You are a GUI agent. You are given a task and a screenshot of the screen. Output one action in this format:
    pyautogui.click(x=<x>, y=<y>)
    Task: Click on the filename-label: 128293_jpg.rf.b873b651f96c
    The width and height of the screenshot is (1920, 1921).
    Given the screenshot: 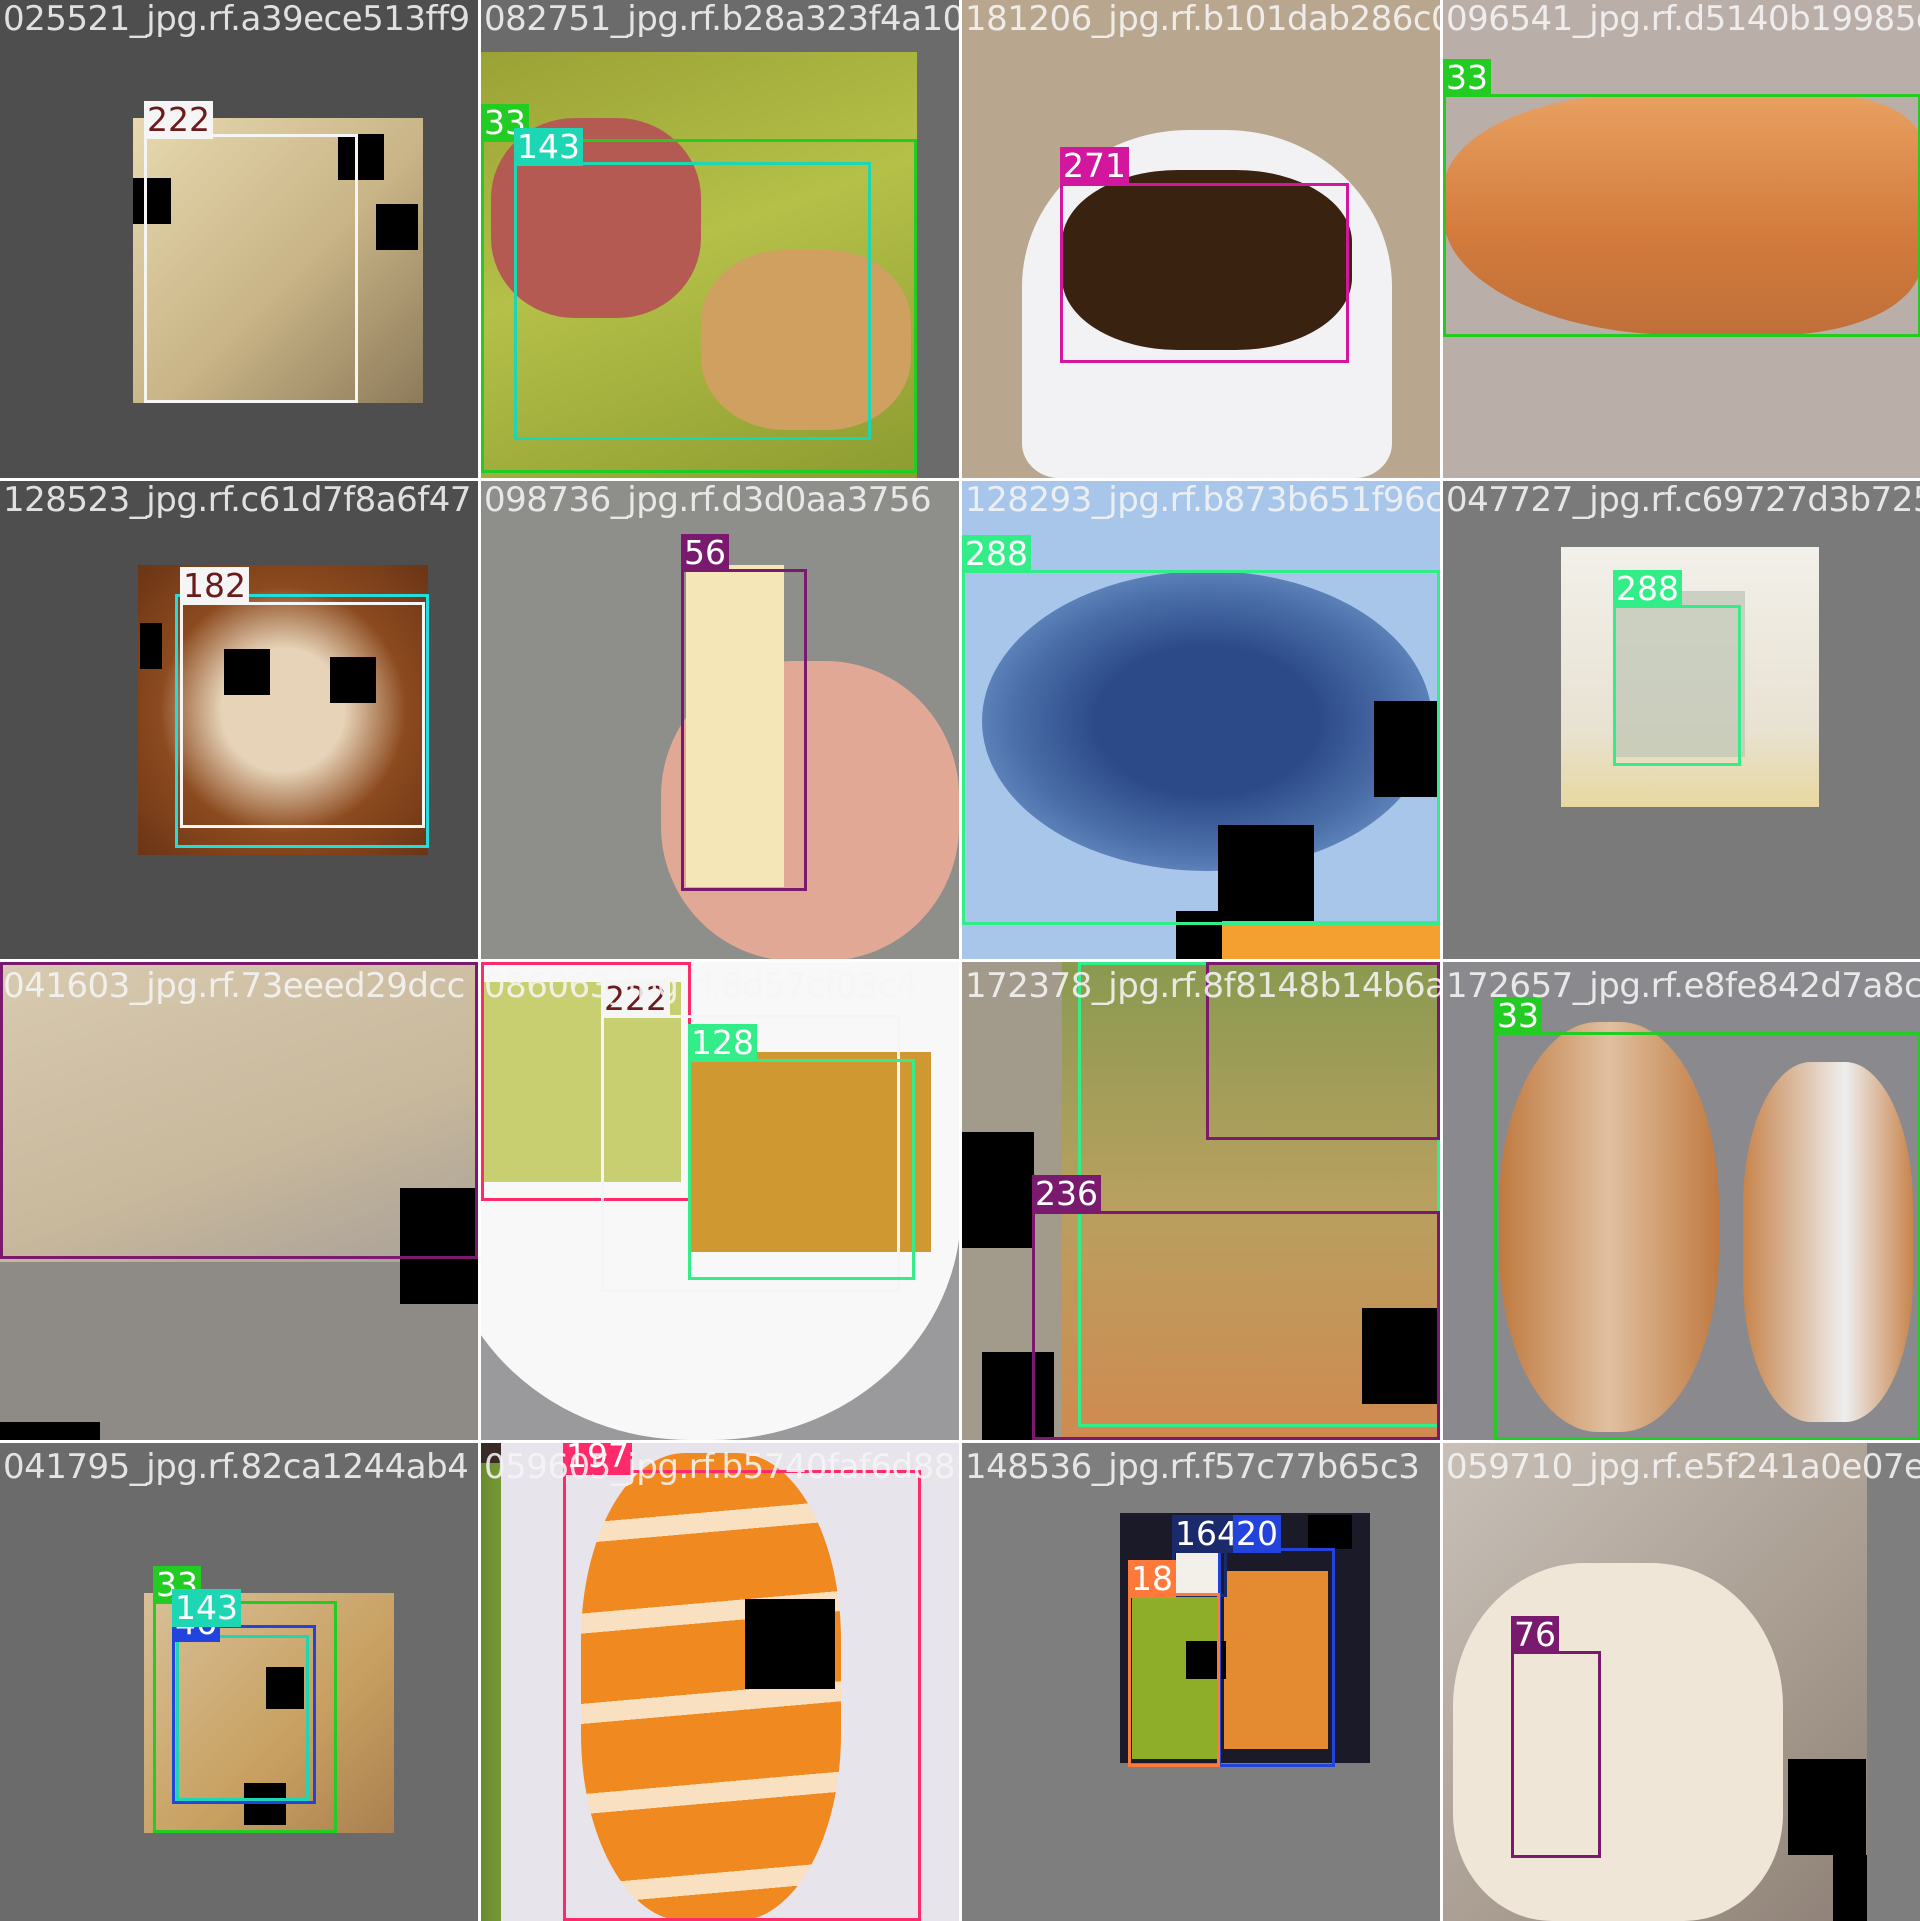 What is the action you would take?
    pyautogui.click(x=1202, y=500)
    